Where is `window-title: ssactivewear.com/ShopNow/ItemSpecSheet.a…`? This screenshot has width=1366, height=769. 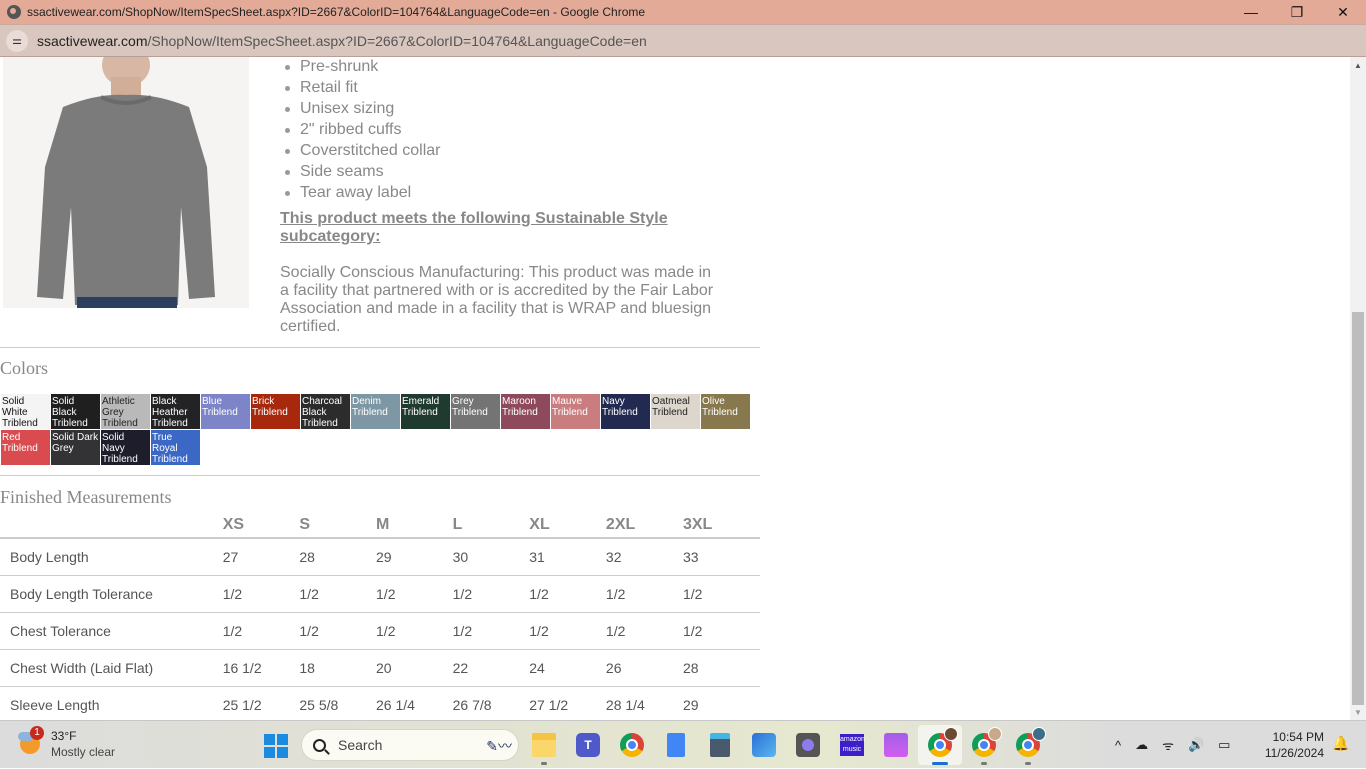 window-title: ssactivewear.com/ShopNow/ItemSpecSheet.a… is located at coordinates (336, 12).